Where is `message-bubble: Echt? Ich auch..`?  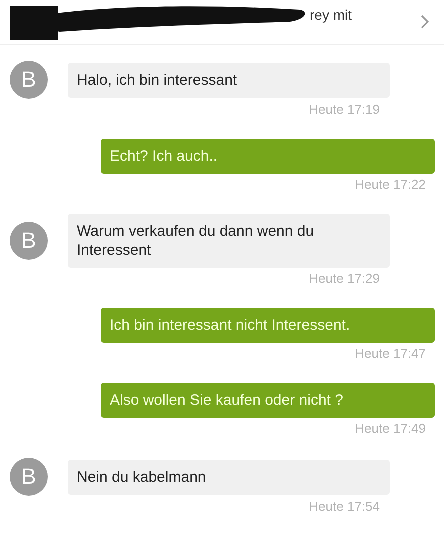
message-bubble: Echt? Ich auch.. is located at coordinates (268, 156).